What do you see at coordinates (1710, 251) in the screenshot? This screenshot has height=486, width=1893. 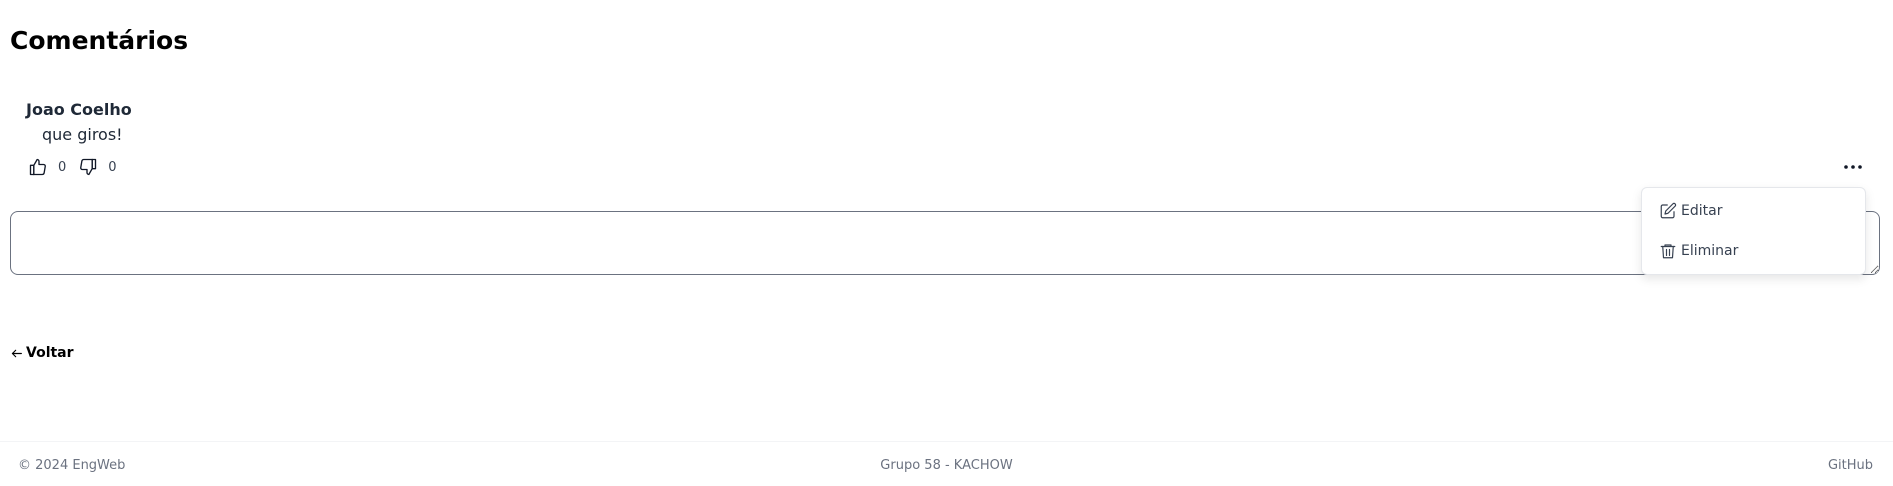 I see `menu-item-delete-label: Eliminar` at bounding box center [1710, 251].